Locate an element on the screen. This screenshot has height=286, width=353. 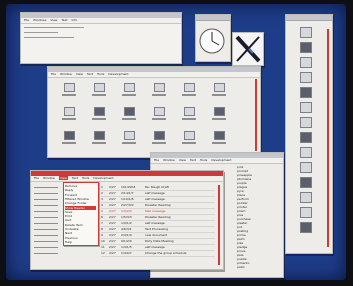
table-row: 1 2/27 101/2204 Re: Rough Draft is located at coordinates (158, 187).